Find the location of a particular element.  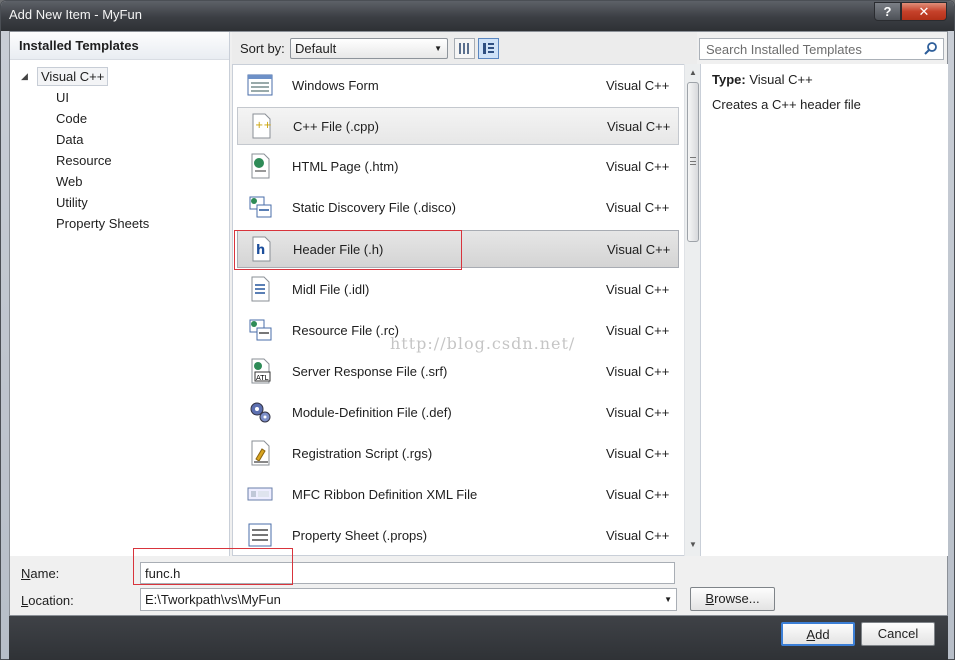

tree-item-visual-cpp: ◢ Visual C++ is located at coordinates (119, 76).